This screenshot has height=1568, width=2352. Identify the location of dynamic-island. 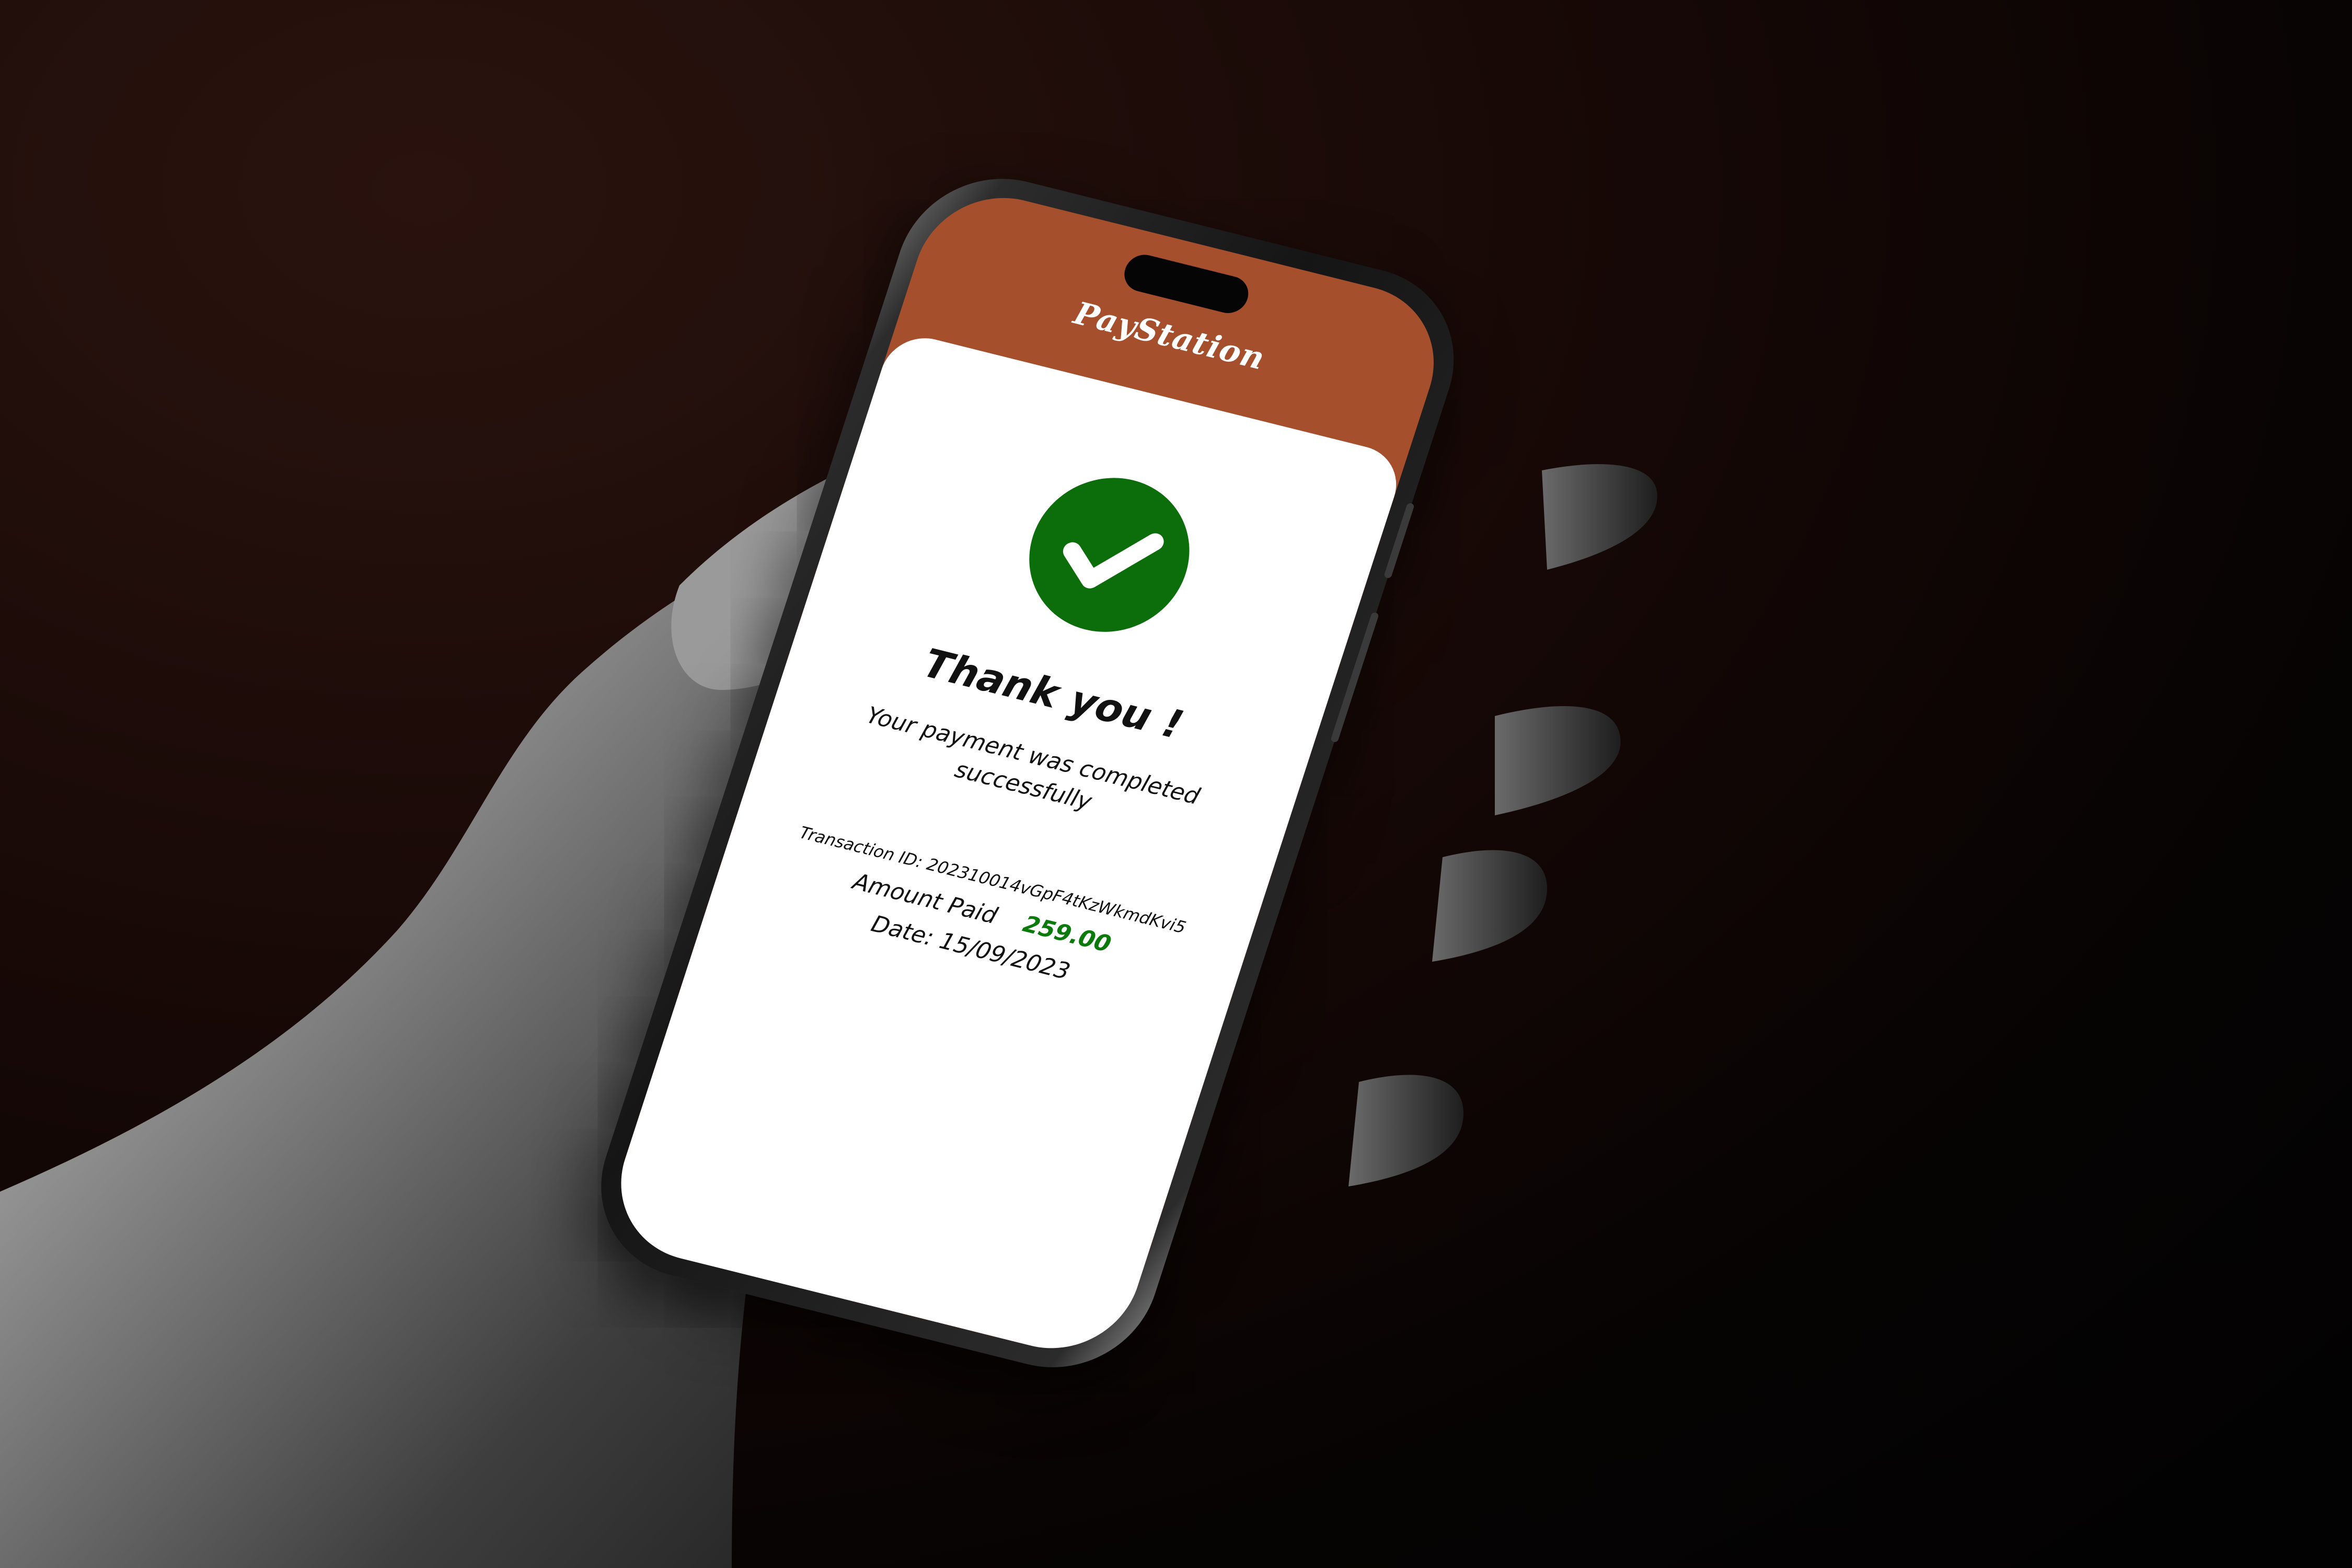
(1186, 283).